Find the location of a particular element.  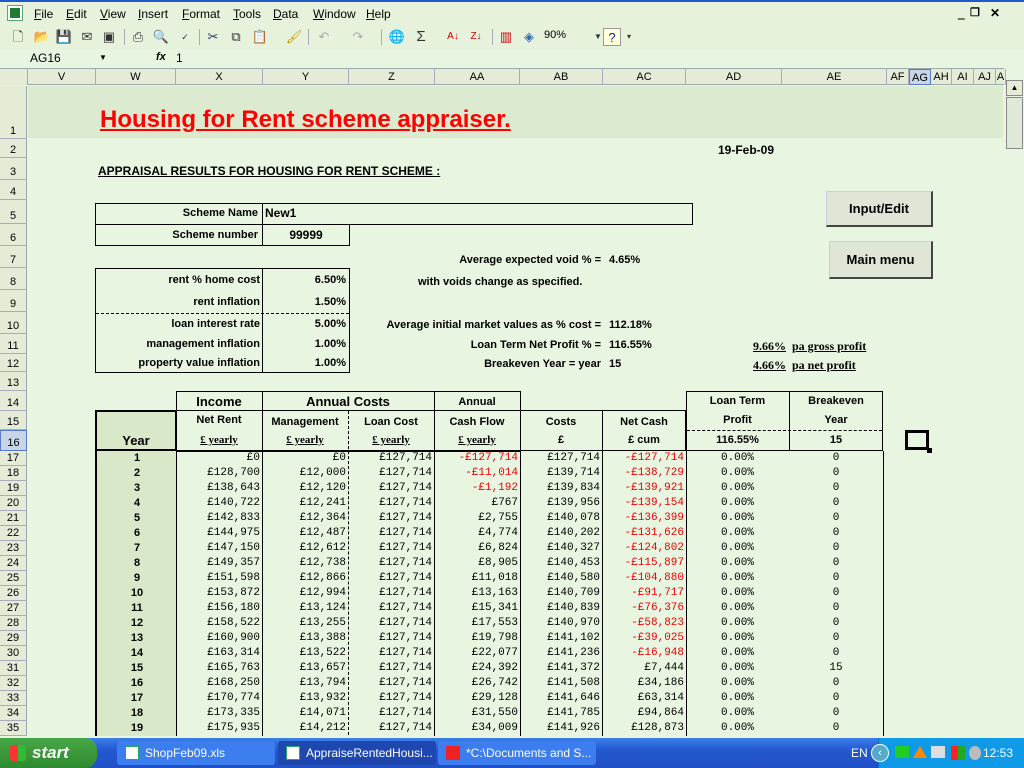

row-header-28: 28 is located at coordinates (13, 623).